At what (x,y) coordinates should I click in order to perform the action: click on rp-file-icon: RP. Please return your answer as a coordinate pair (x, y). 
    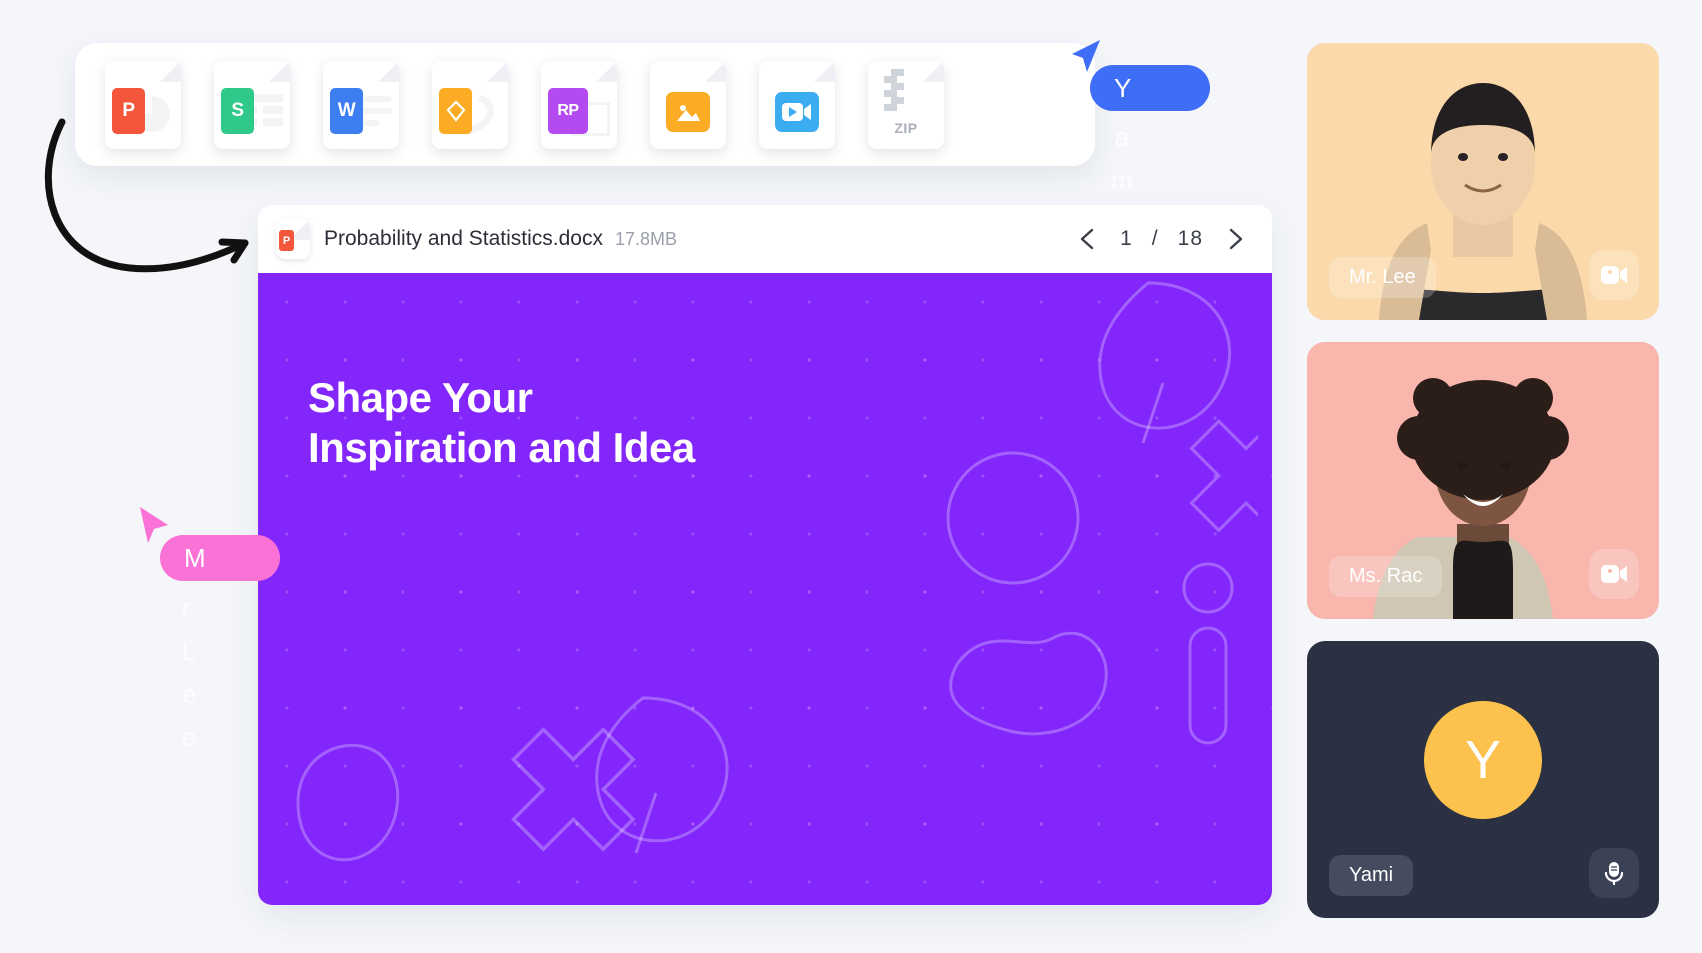
    Looking at the image, I should click on (579, 104).